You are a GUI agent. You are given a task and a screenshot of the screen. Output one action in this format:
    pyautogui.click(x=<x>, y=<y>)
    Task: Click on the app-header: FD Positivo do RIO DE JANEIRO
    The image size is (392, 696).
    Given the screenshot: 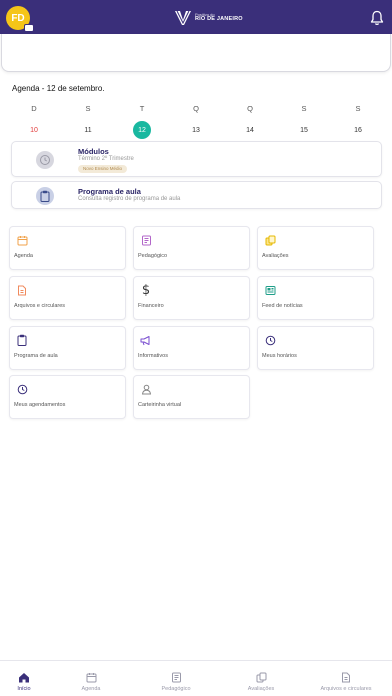 What is the action you would take?
    pyautogui.click(x=196, y=17)
    